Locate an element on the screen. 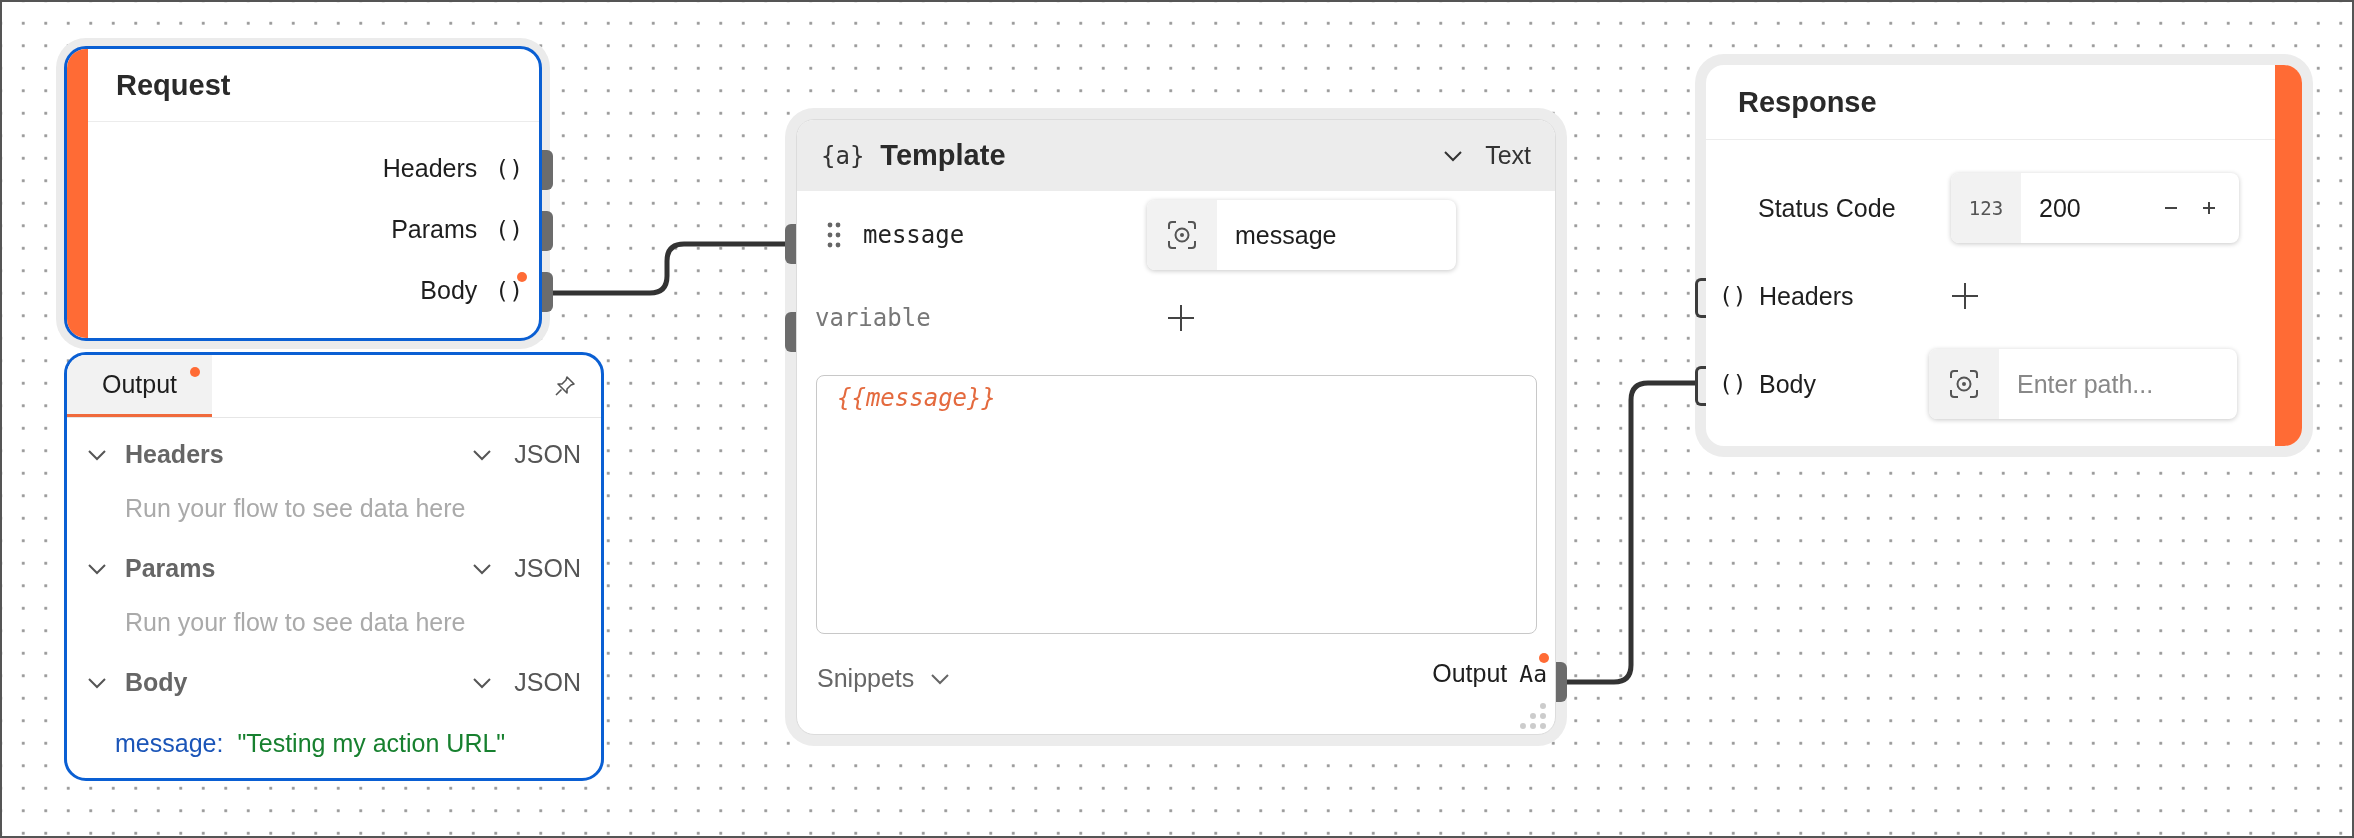 This screenshot has height=838, width=2354. section-title: Headers is located at coordinates (175, 454).